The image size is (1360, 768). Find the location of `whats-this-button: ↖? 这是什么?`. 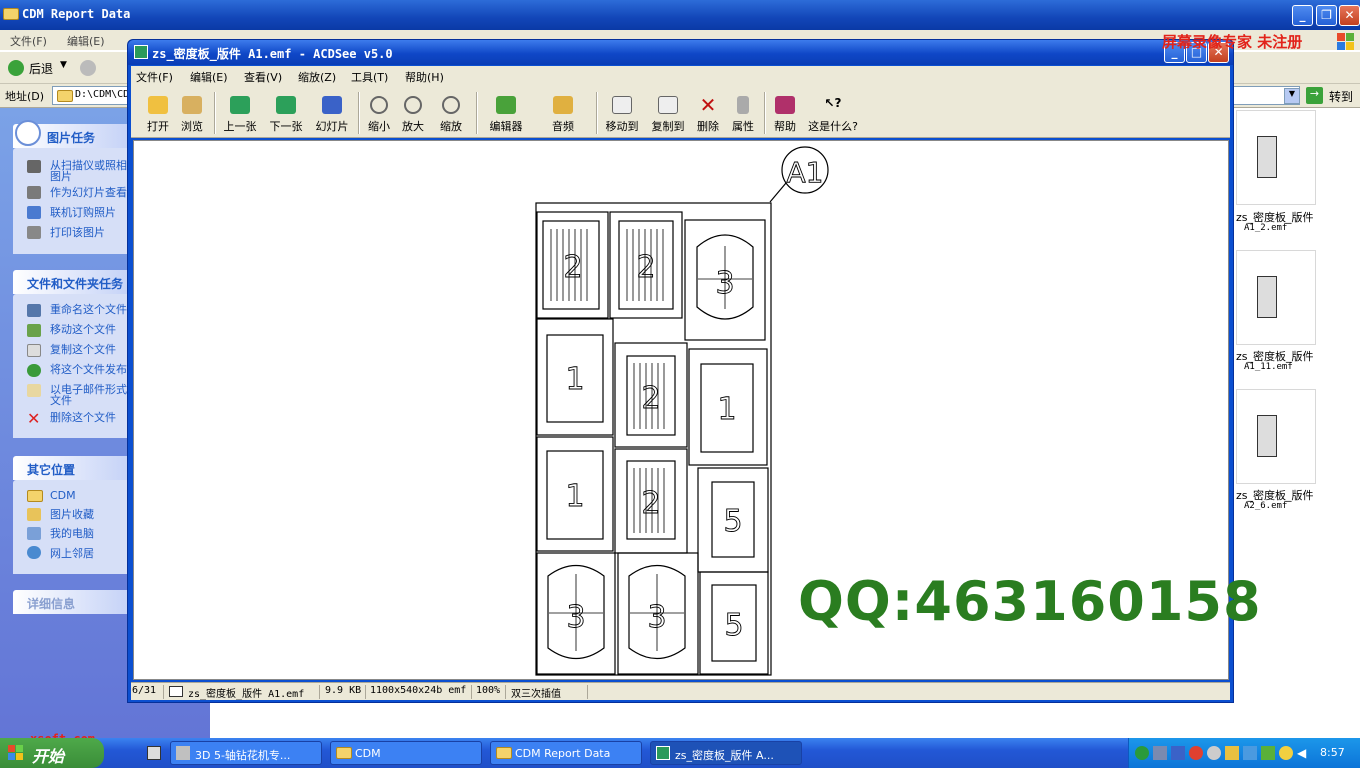

whats-this-button: ↖? 这是什么? is located at coordinates (833, 116).